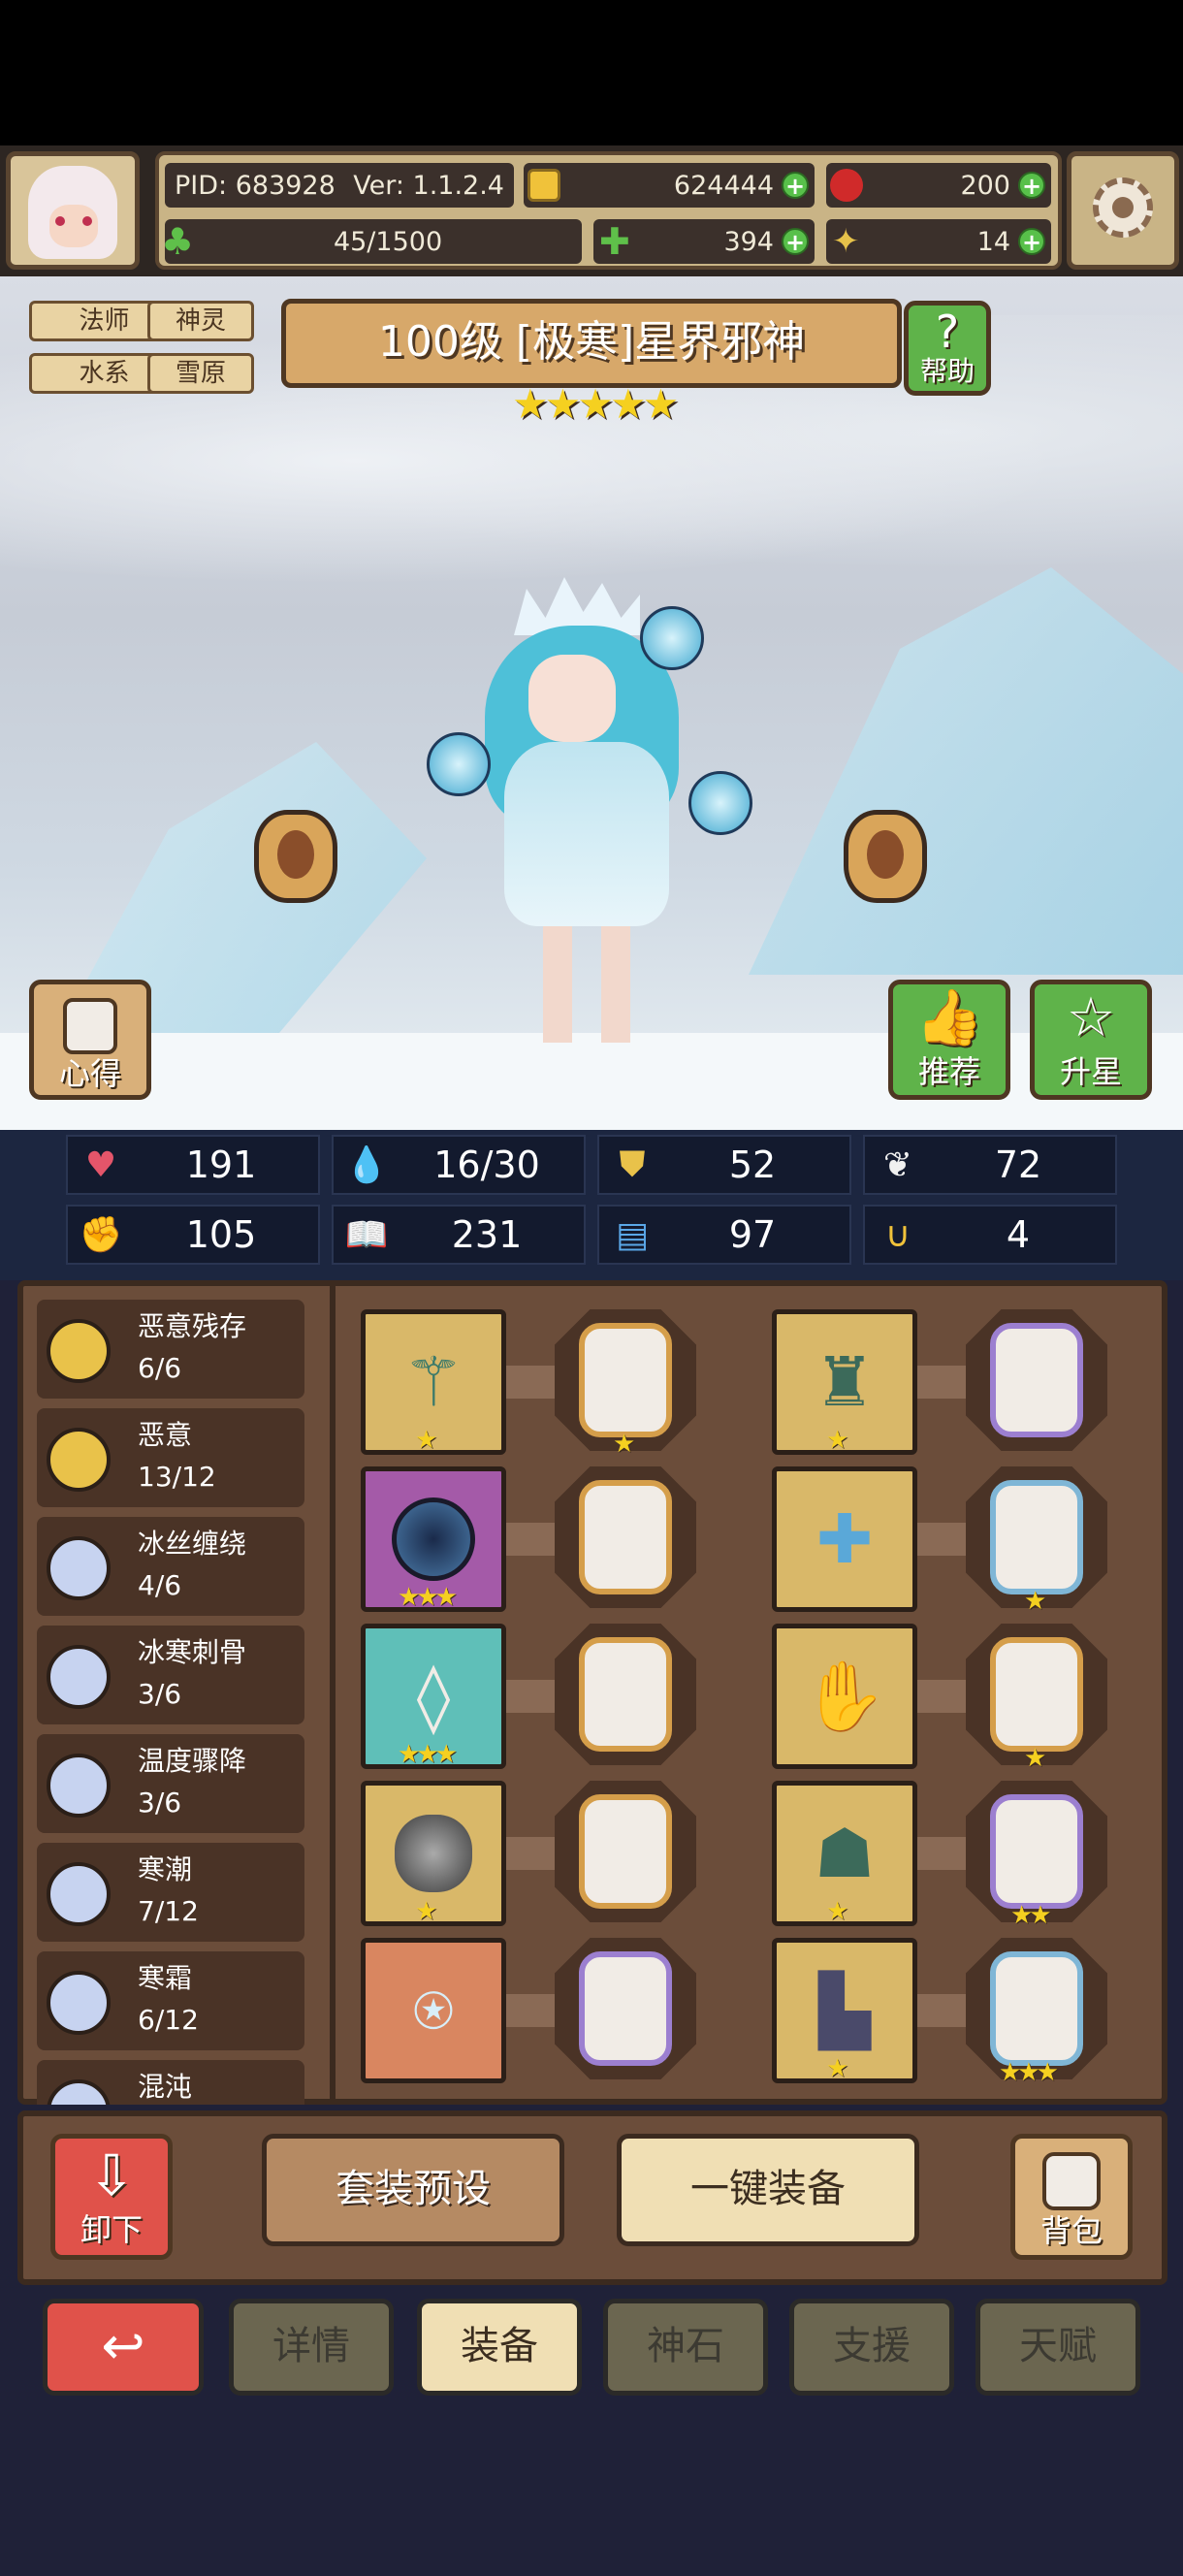 This screenshot has width=1183, height=2576. What do you see at coordinates (165, 1869) in the screenshot?
I see `set-name: 寒潮` at bounding box center [165, 1869].